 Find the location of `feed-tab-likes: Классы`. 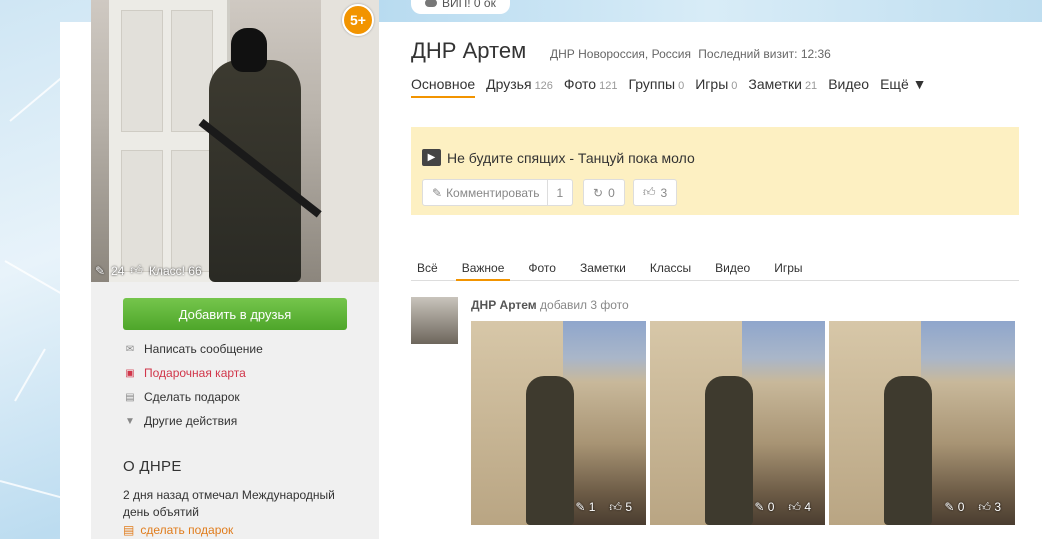

feed-tab-likes: Классы is located at coordinates (670, 270).